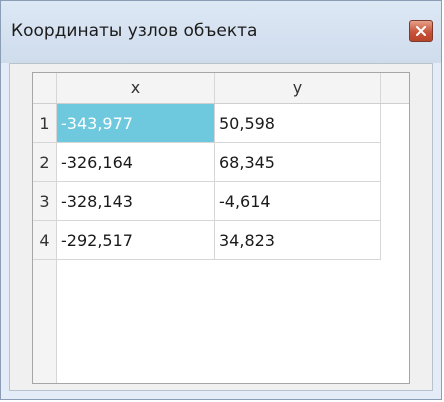 This screenshot has height=402, width=444. I want to click on close-icon, so click(421, 31).